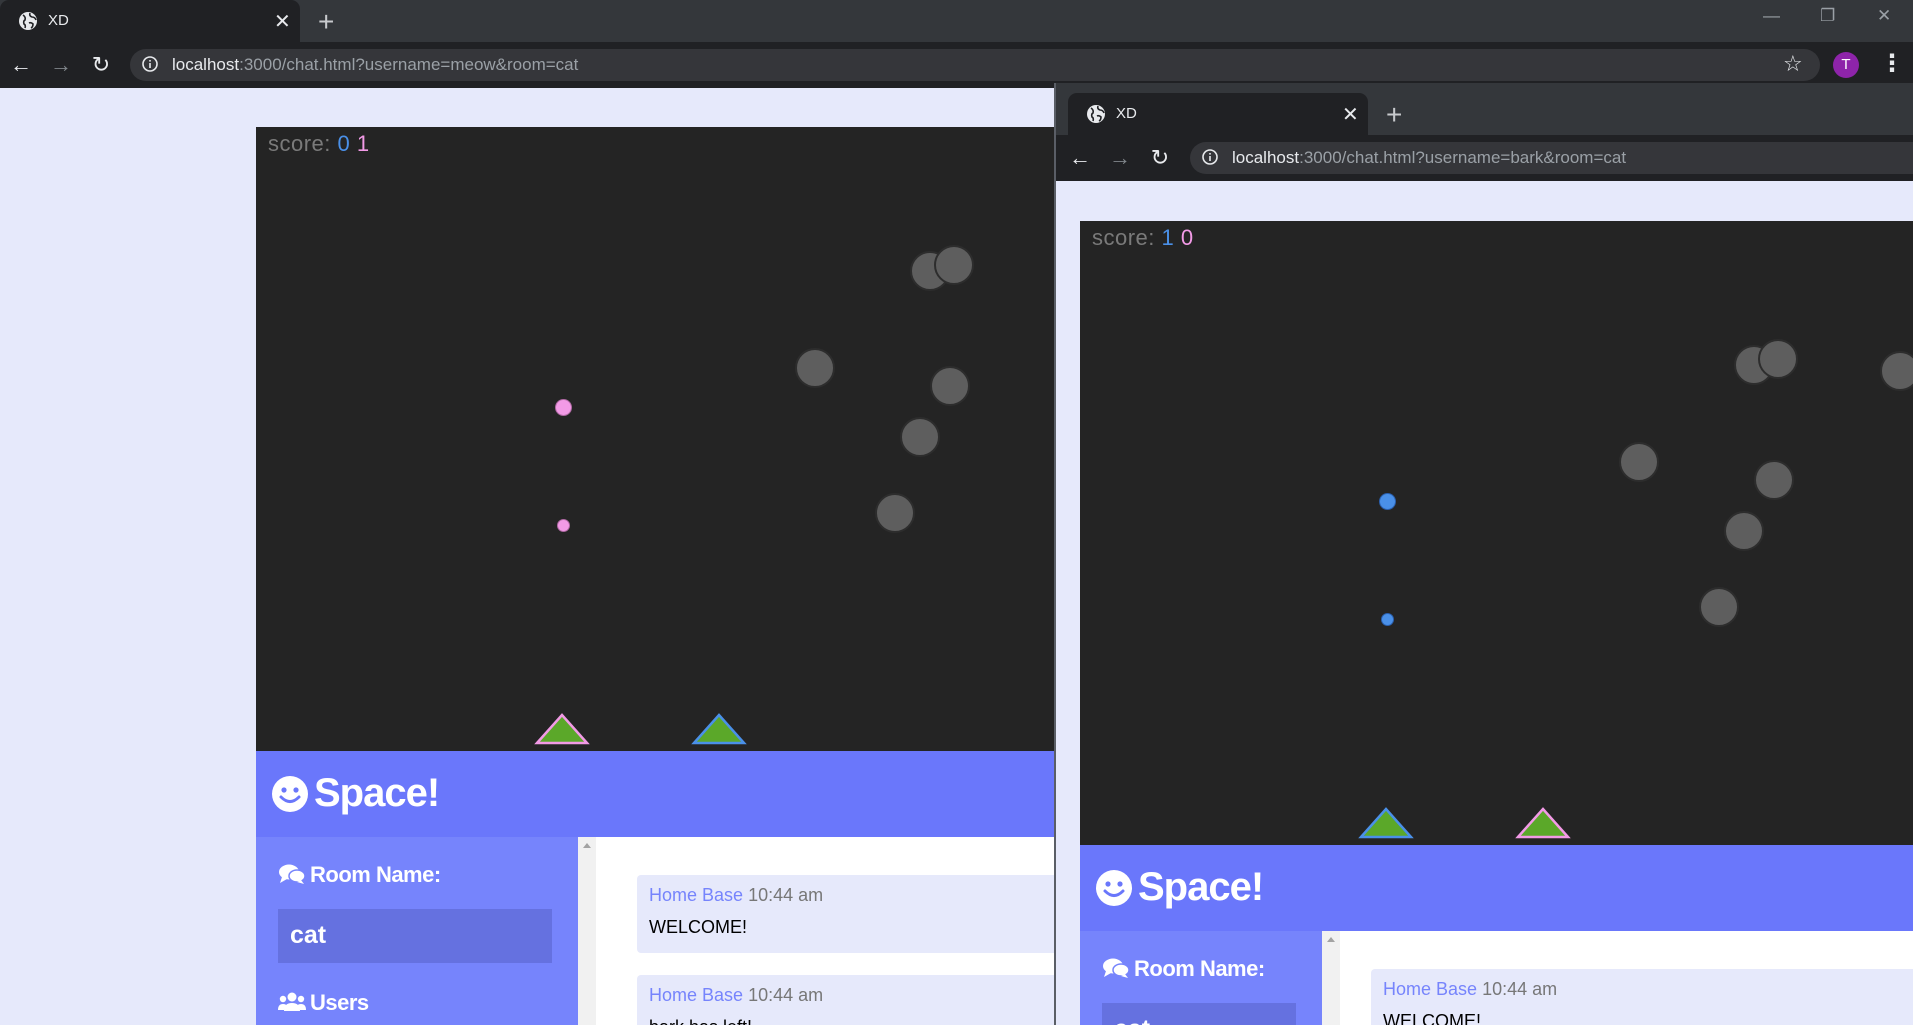 This screenshot has height=1025, width=1913. I want to click on users-label: Users, so click(323, 1003).